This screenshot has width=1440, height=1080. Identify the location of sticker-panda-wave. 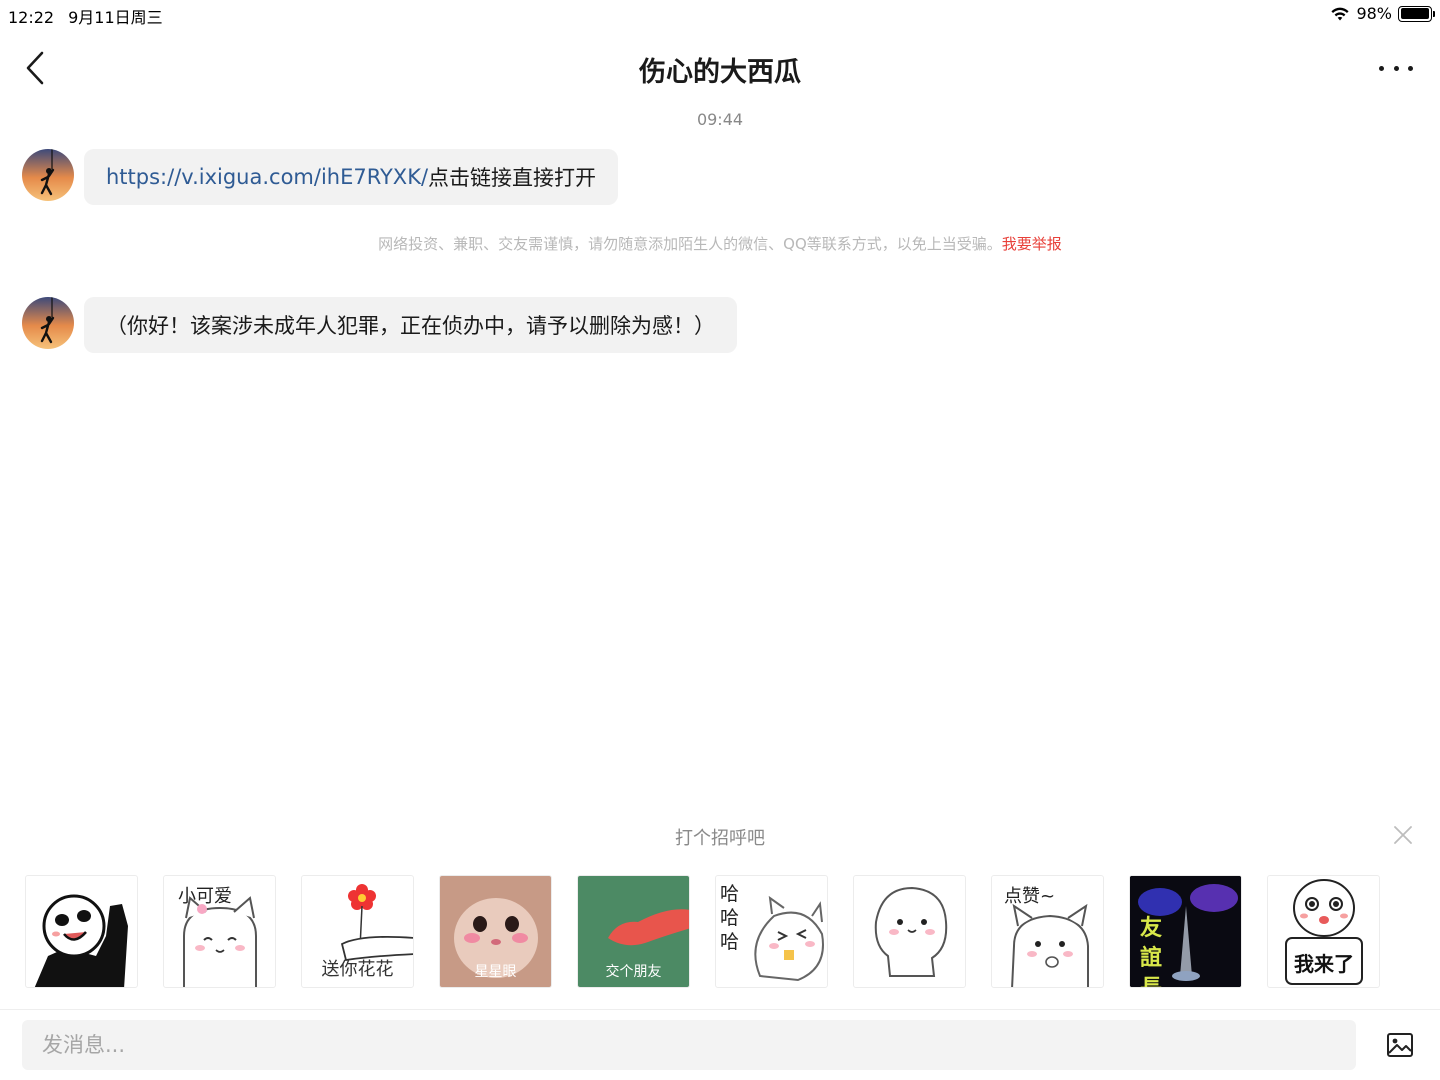
(81, 931).